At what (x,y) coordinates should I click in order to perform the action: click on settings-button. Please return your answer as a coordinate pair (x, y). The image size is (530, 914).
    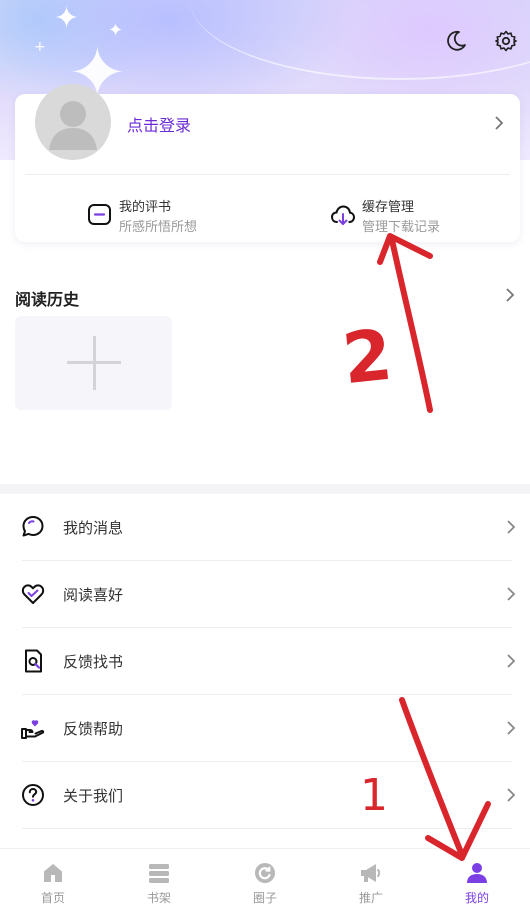
    Looking at the image, I should click on (506, 41).